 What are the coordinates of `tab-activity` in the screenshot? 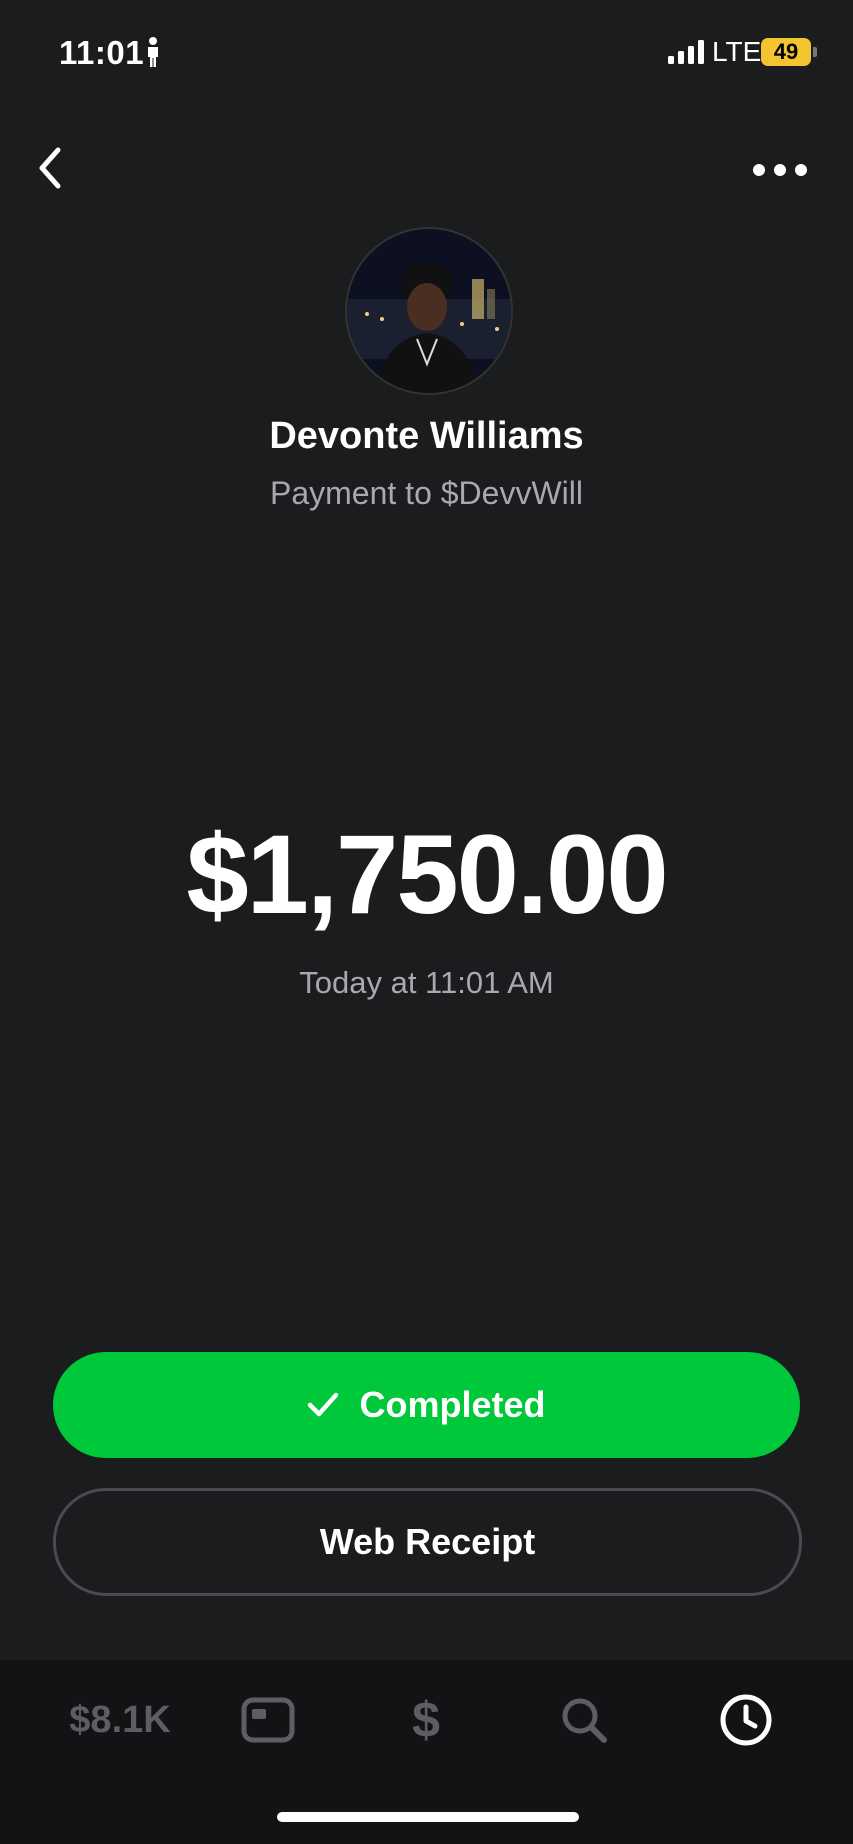 It's located at (746, 1720).